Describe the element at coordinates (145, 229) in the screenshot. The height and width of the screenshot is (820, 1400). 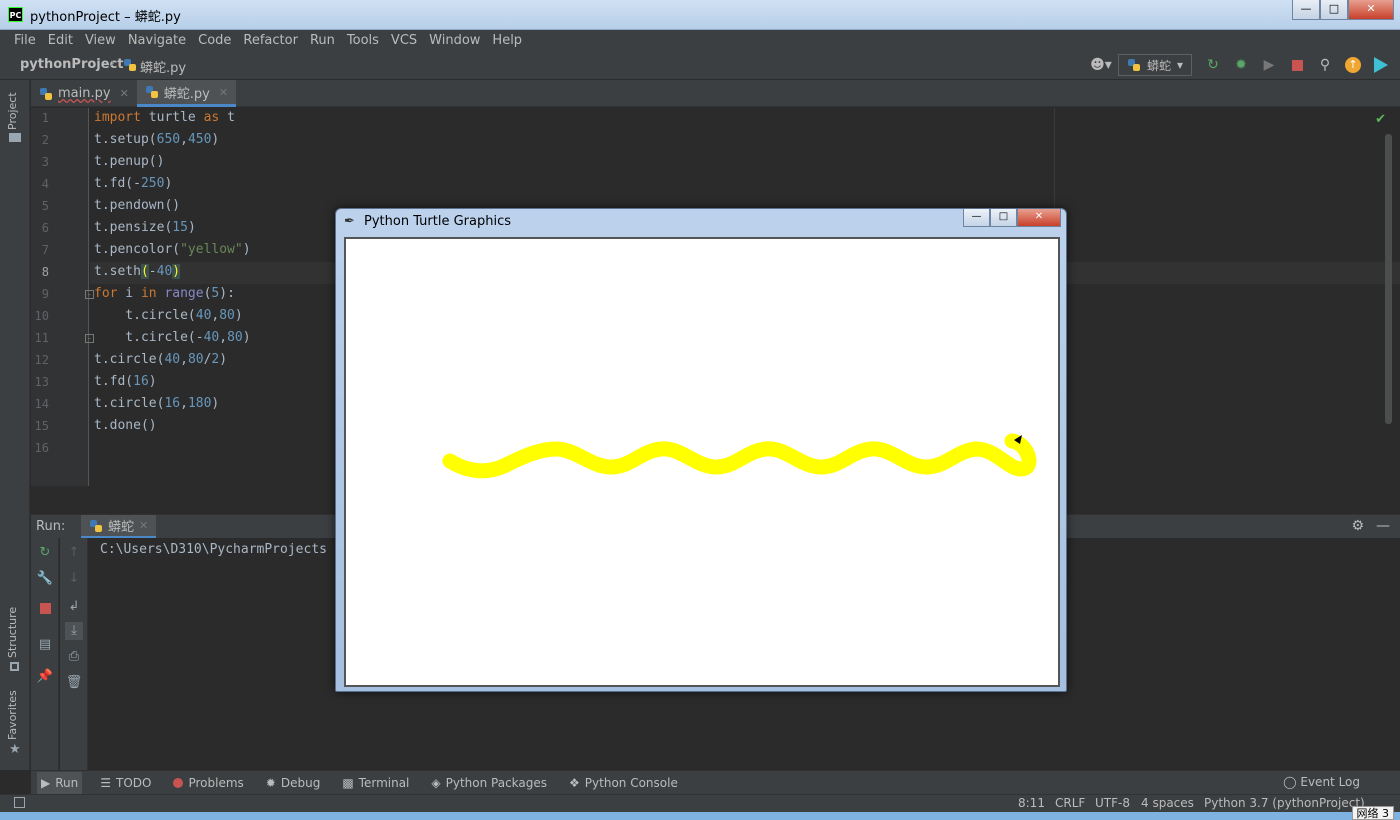
I see `code-line: t.pensize(15)` at that location.